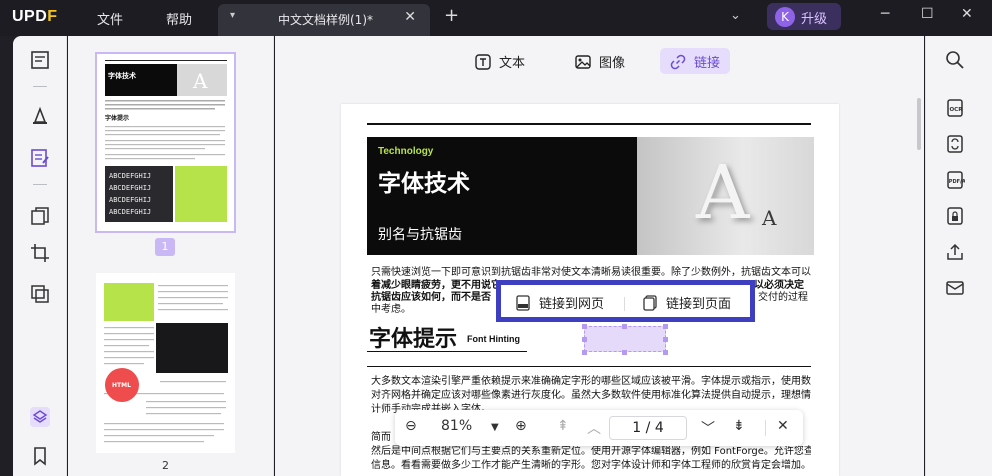  I want to click on crop-icon, so click(40, 253).